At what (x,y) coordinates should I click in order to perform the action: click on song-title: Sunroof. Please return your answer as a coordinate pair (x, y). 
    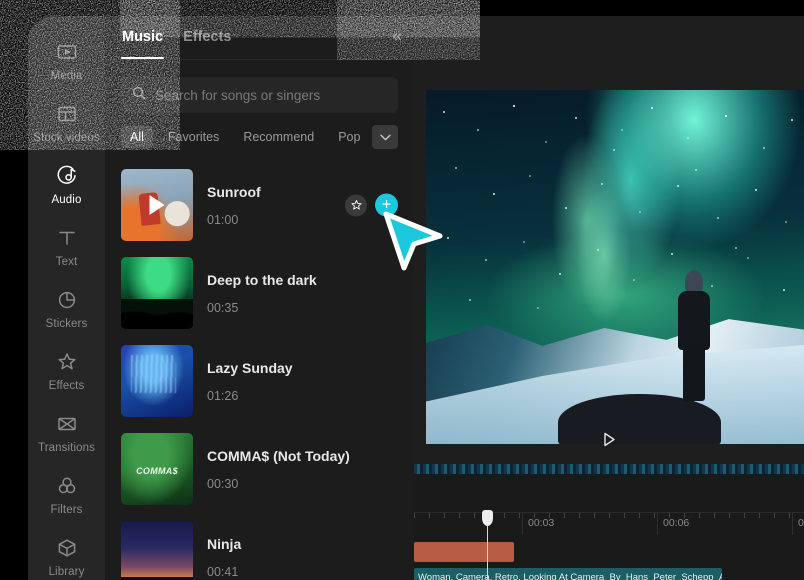
    Looking at the image, I should click on (234, 191).